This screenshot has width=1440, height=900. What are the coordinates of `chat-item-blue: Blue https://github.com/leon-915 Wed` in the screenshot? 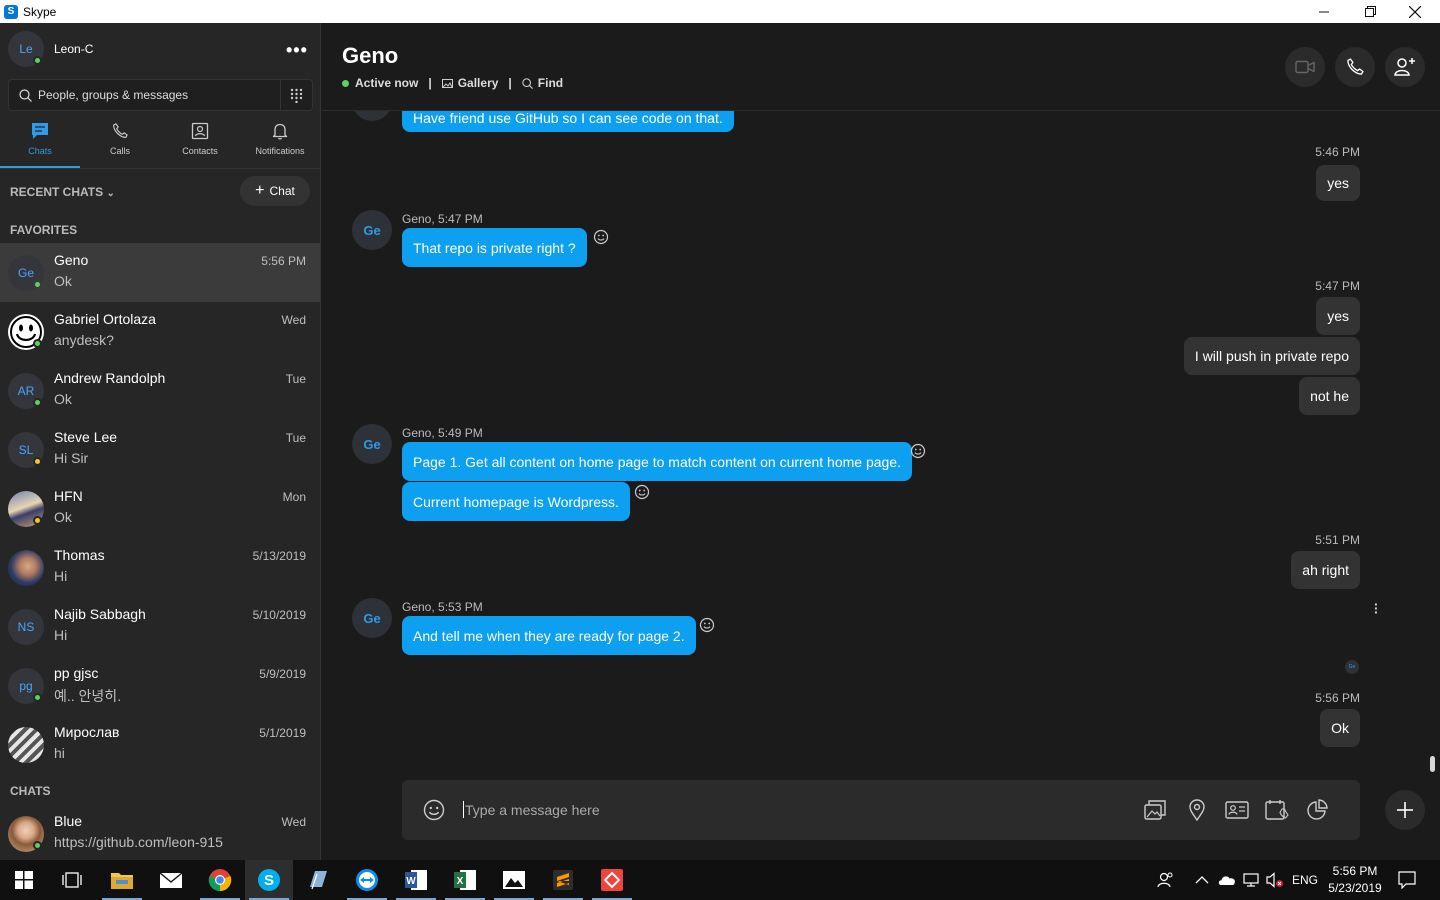 It's located at (160, 832).